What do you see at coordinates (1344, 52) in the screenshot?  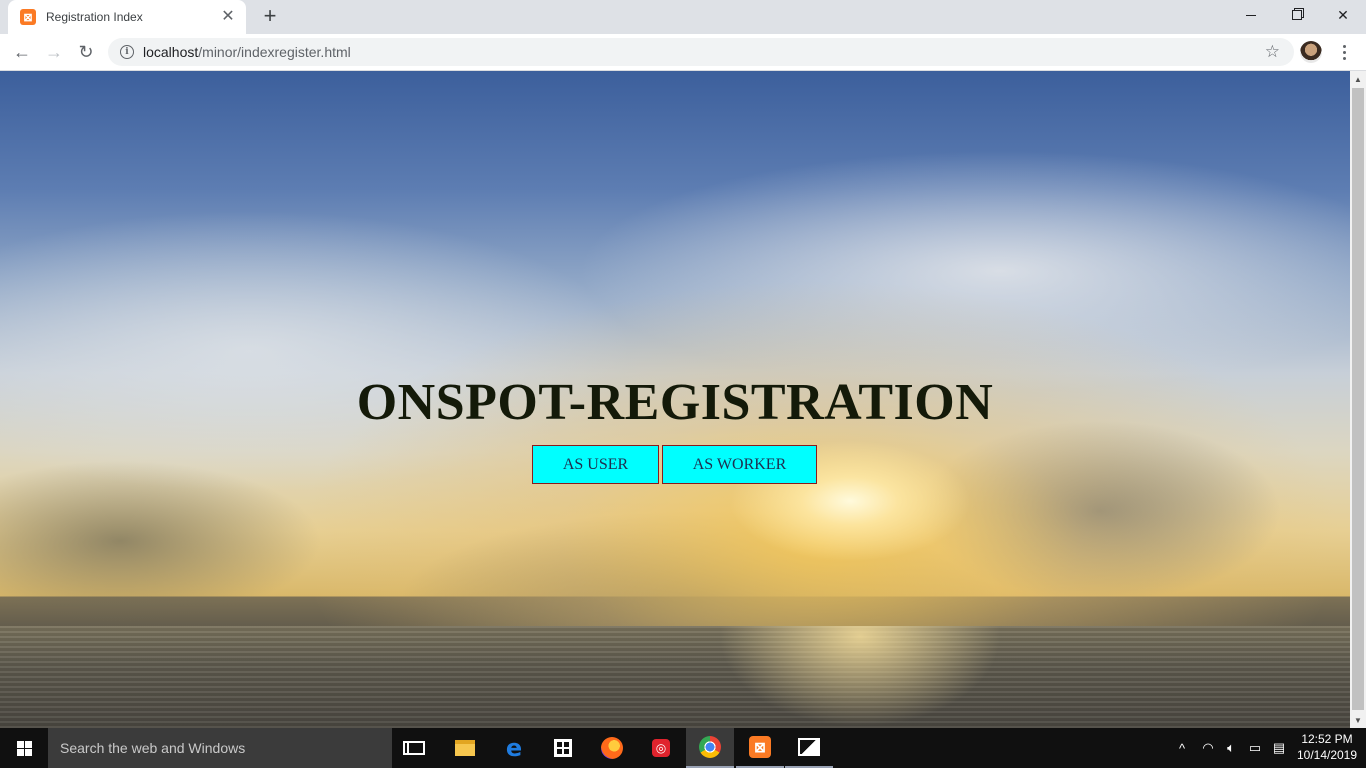 I see `browser-menu-icon` at bounding box center [1344, 52].